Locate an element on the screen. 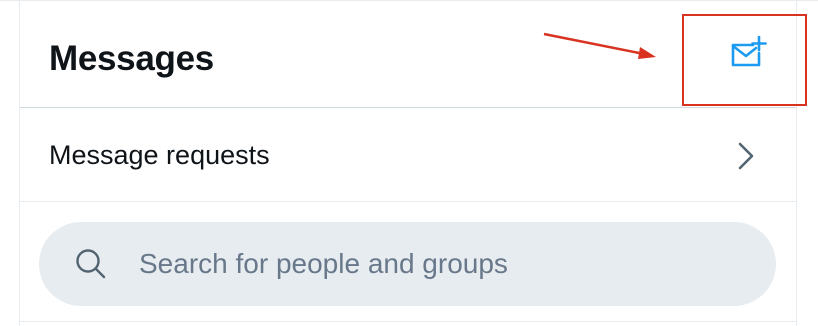 The width and height of the screenshot is (818, 326). search-icon is located at coordinates (91, 264).